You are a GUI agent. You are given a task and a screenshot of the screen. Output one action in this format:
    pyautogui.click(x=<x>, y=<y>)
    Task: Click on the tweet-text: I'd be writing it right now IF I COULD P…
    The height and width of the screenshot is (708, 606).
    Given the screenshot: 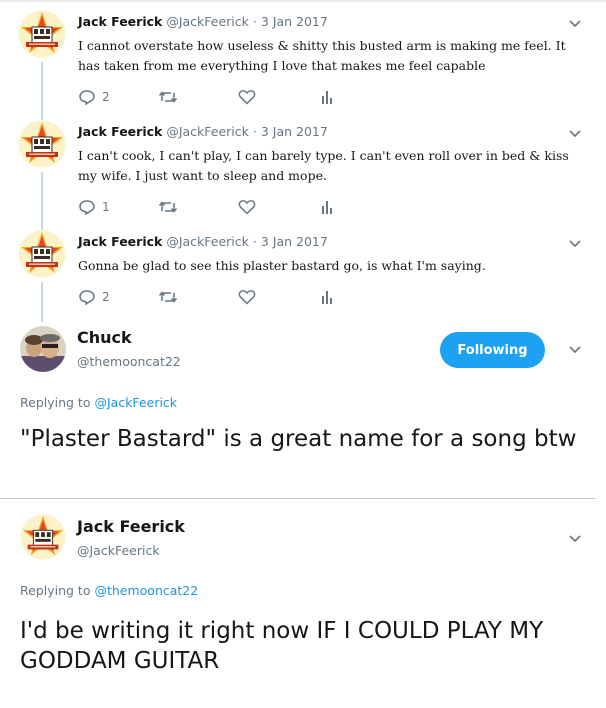 What is the action you would take?
    pyautogui.click(x=282, y=646)
    